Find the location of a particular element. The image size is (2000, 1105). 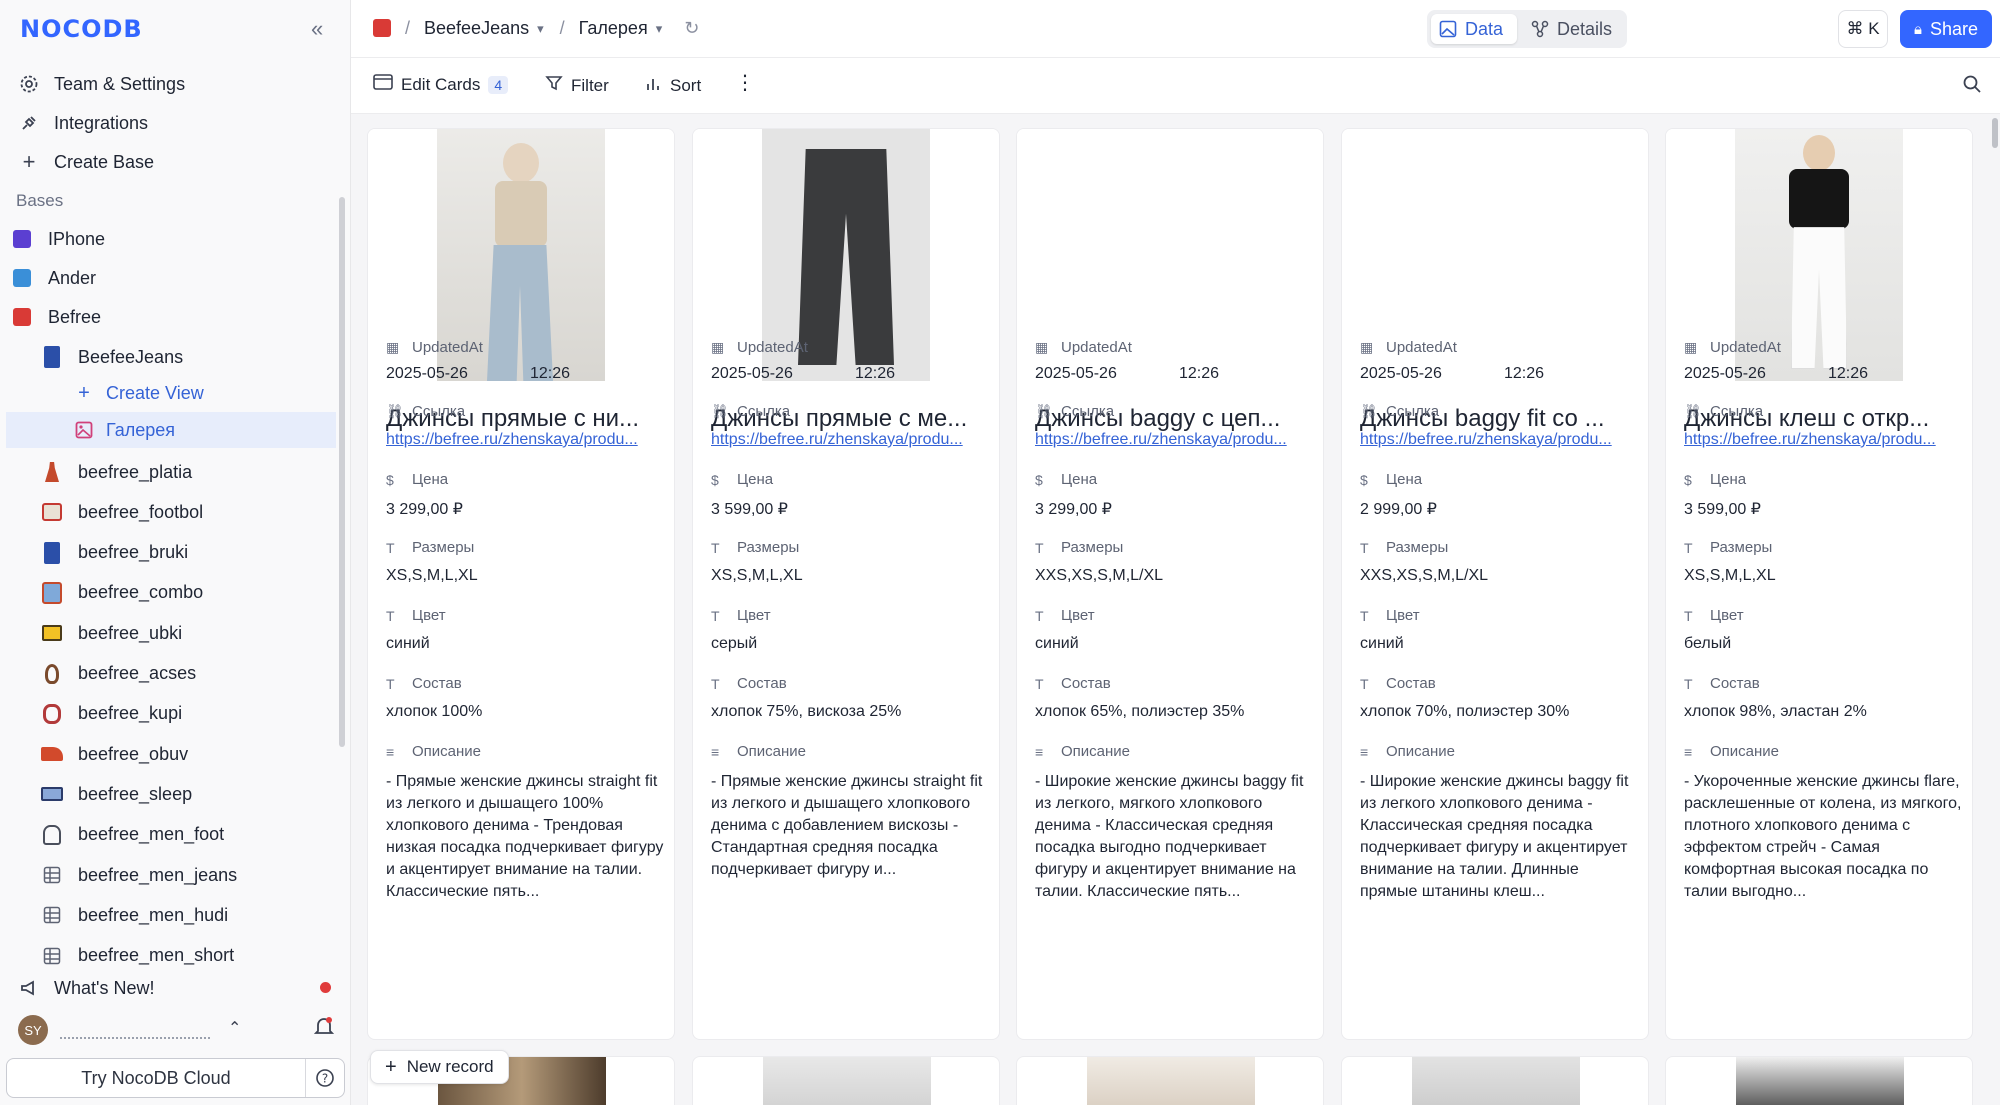

avatar: SY is located at coordinates (33, 1030).